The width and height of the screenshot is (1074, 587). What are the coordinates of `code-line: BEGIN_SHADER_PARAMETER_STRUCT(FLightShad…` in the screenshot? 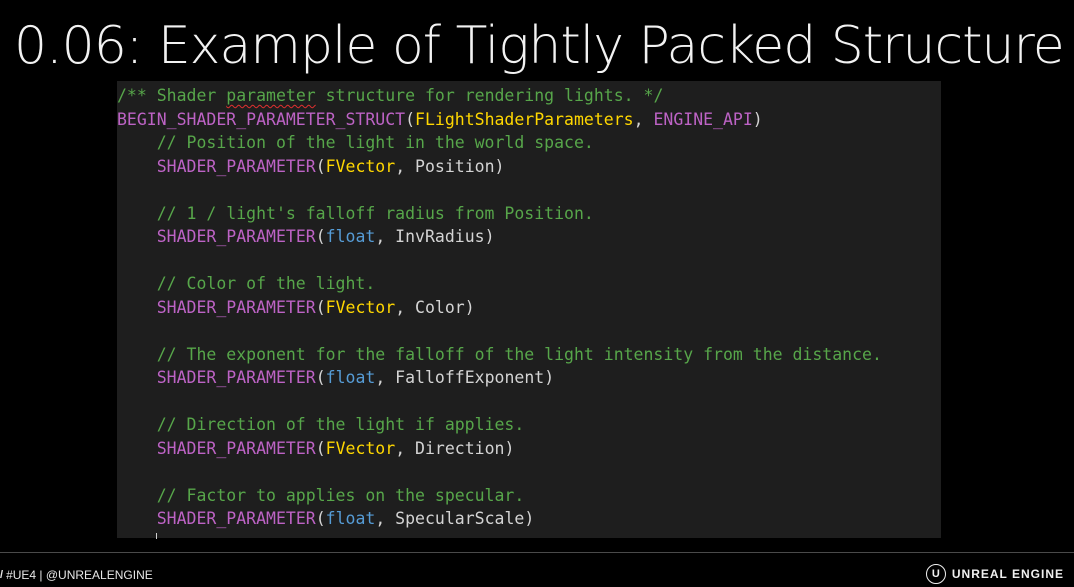 It's located at (499, 120).